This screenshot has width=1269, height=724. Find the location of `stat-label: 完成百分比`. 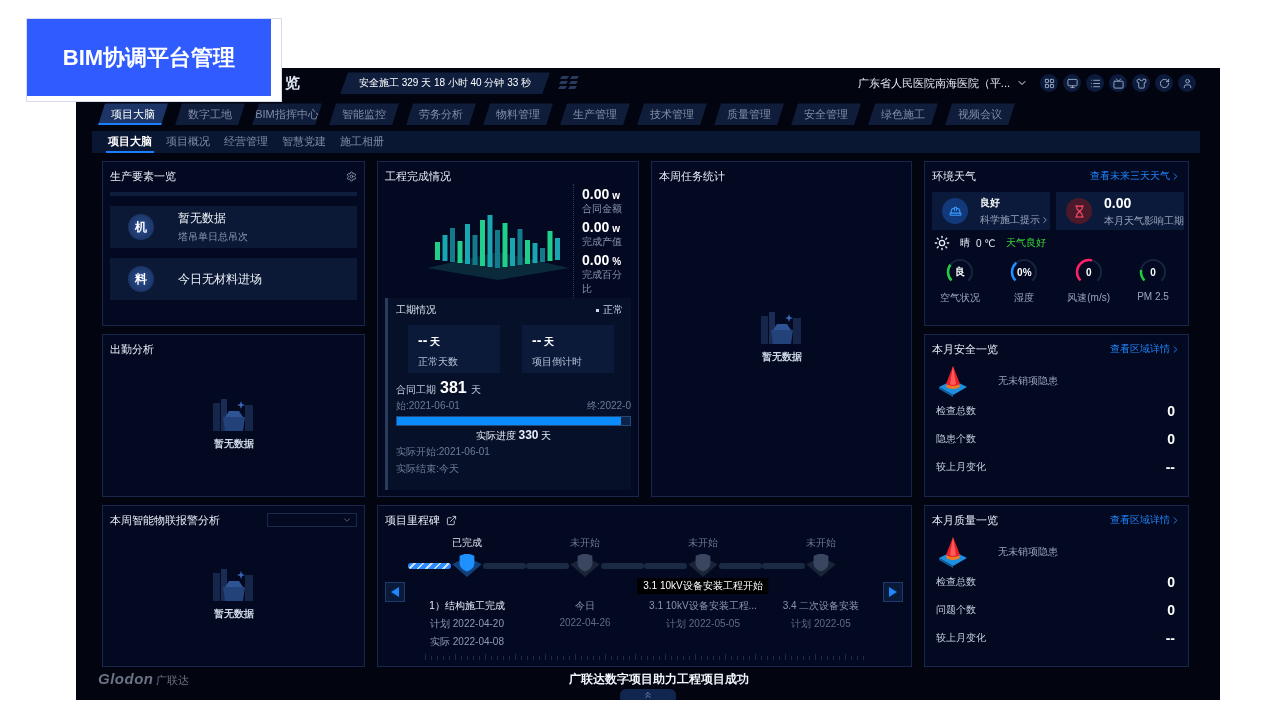

stat-label: 完成百分比 is located at coordinates (602, 282).